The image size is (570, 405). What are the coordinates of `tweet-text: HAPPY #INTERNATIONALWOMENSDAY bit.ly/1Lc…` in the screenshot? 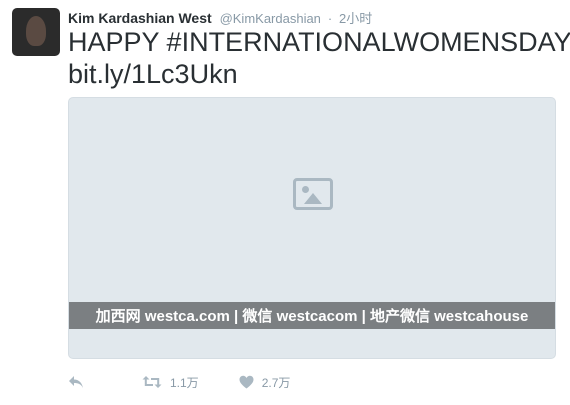 It's located at (319, 58).